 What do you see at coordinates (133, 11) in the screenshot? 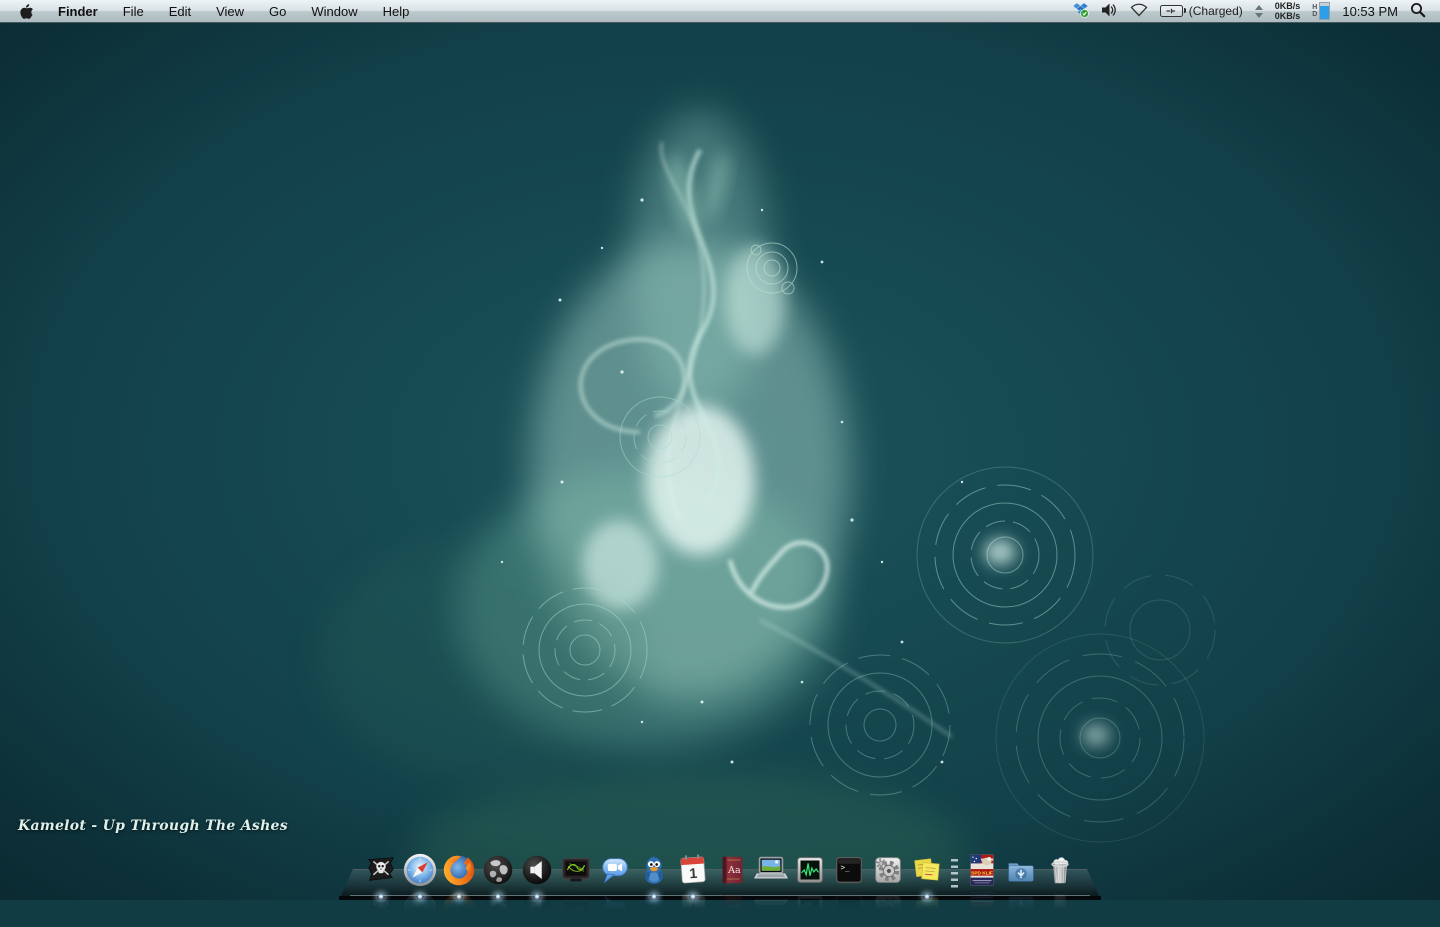
I see `menu-file: File` at bounding box center [133, 11].